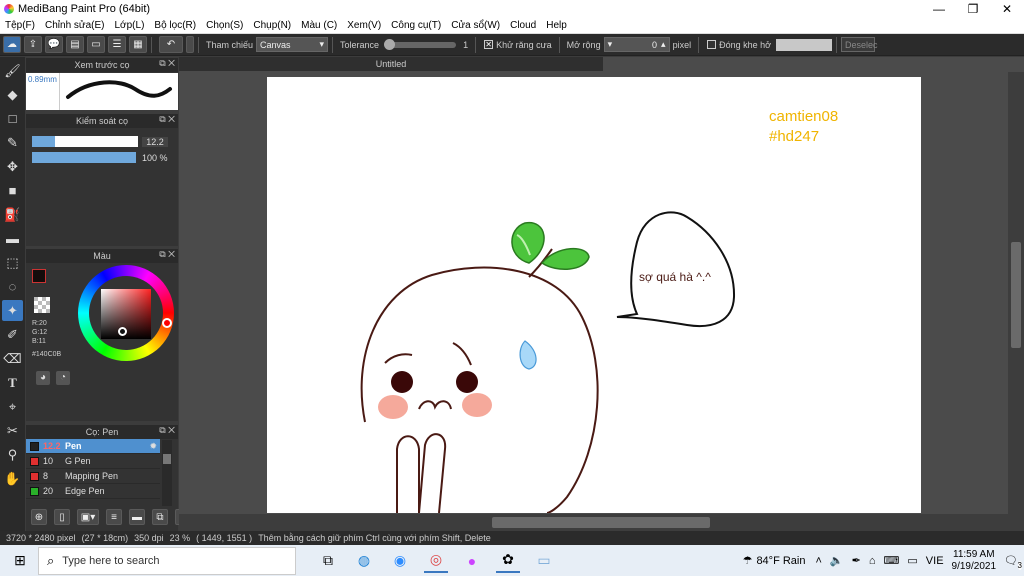 This screenshot has width=1024, height=576. Describe the element at coordinates (12, 382) in the screenshot. I see `text-tool-icon: T` at that location.